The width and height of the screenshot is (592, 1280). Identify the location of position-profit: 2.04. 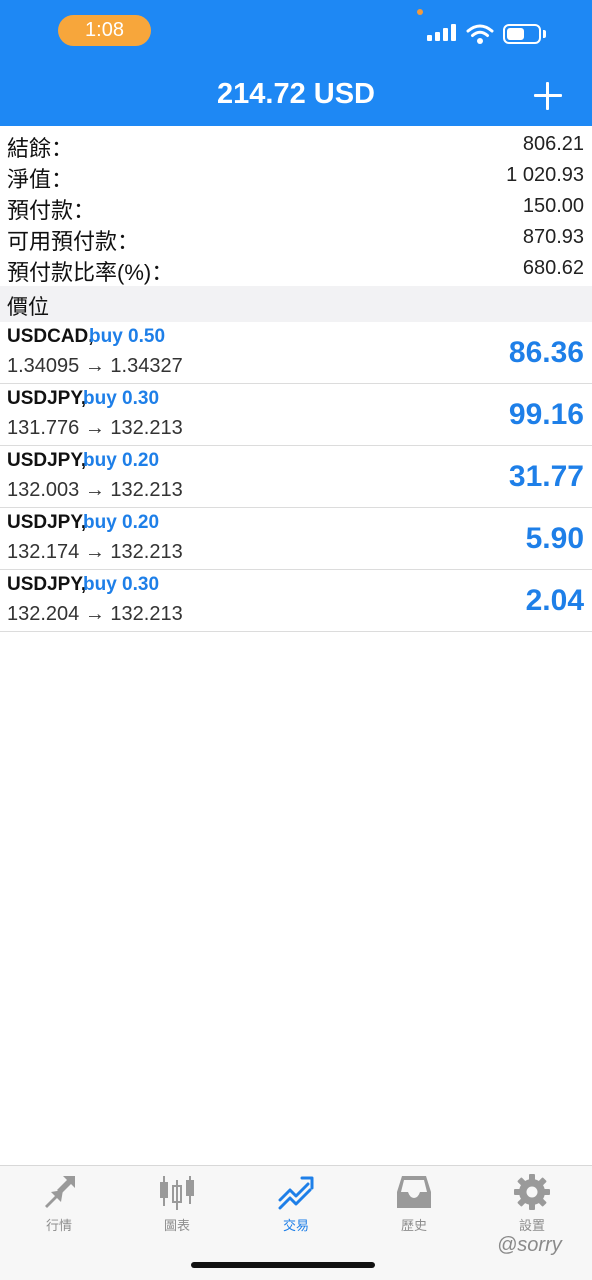
(554, 600).